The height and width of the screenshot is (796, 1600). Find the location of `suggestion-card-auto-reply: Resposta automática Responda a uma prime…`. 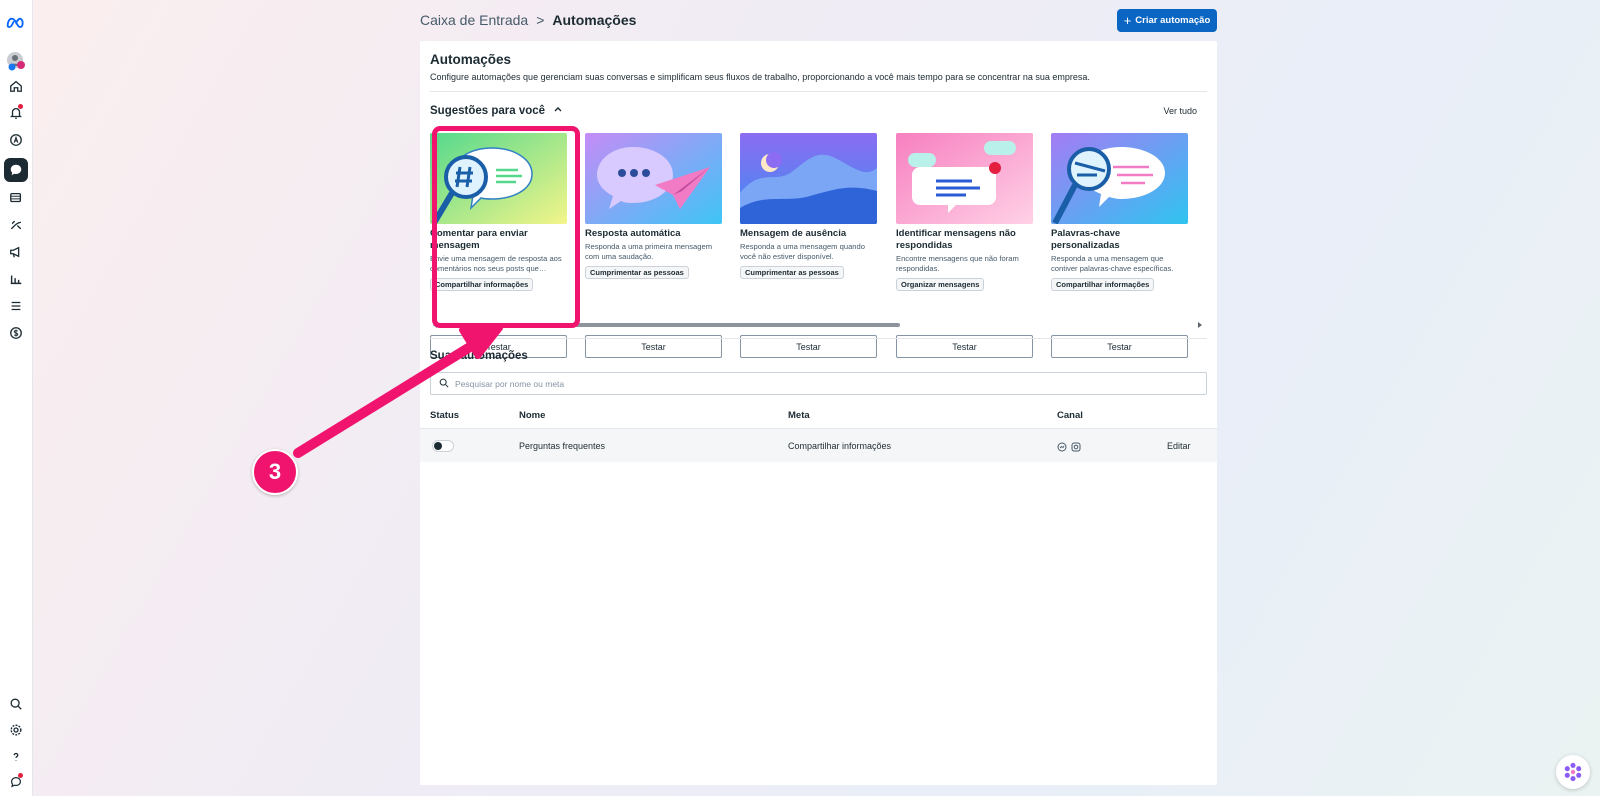

suggestion-card-auto-reply: Resposta automática Responda a uma prime… is located at coordinates (653, 245).